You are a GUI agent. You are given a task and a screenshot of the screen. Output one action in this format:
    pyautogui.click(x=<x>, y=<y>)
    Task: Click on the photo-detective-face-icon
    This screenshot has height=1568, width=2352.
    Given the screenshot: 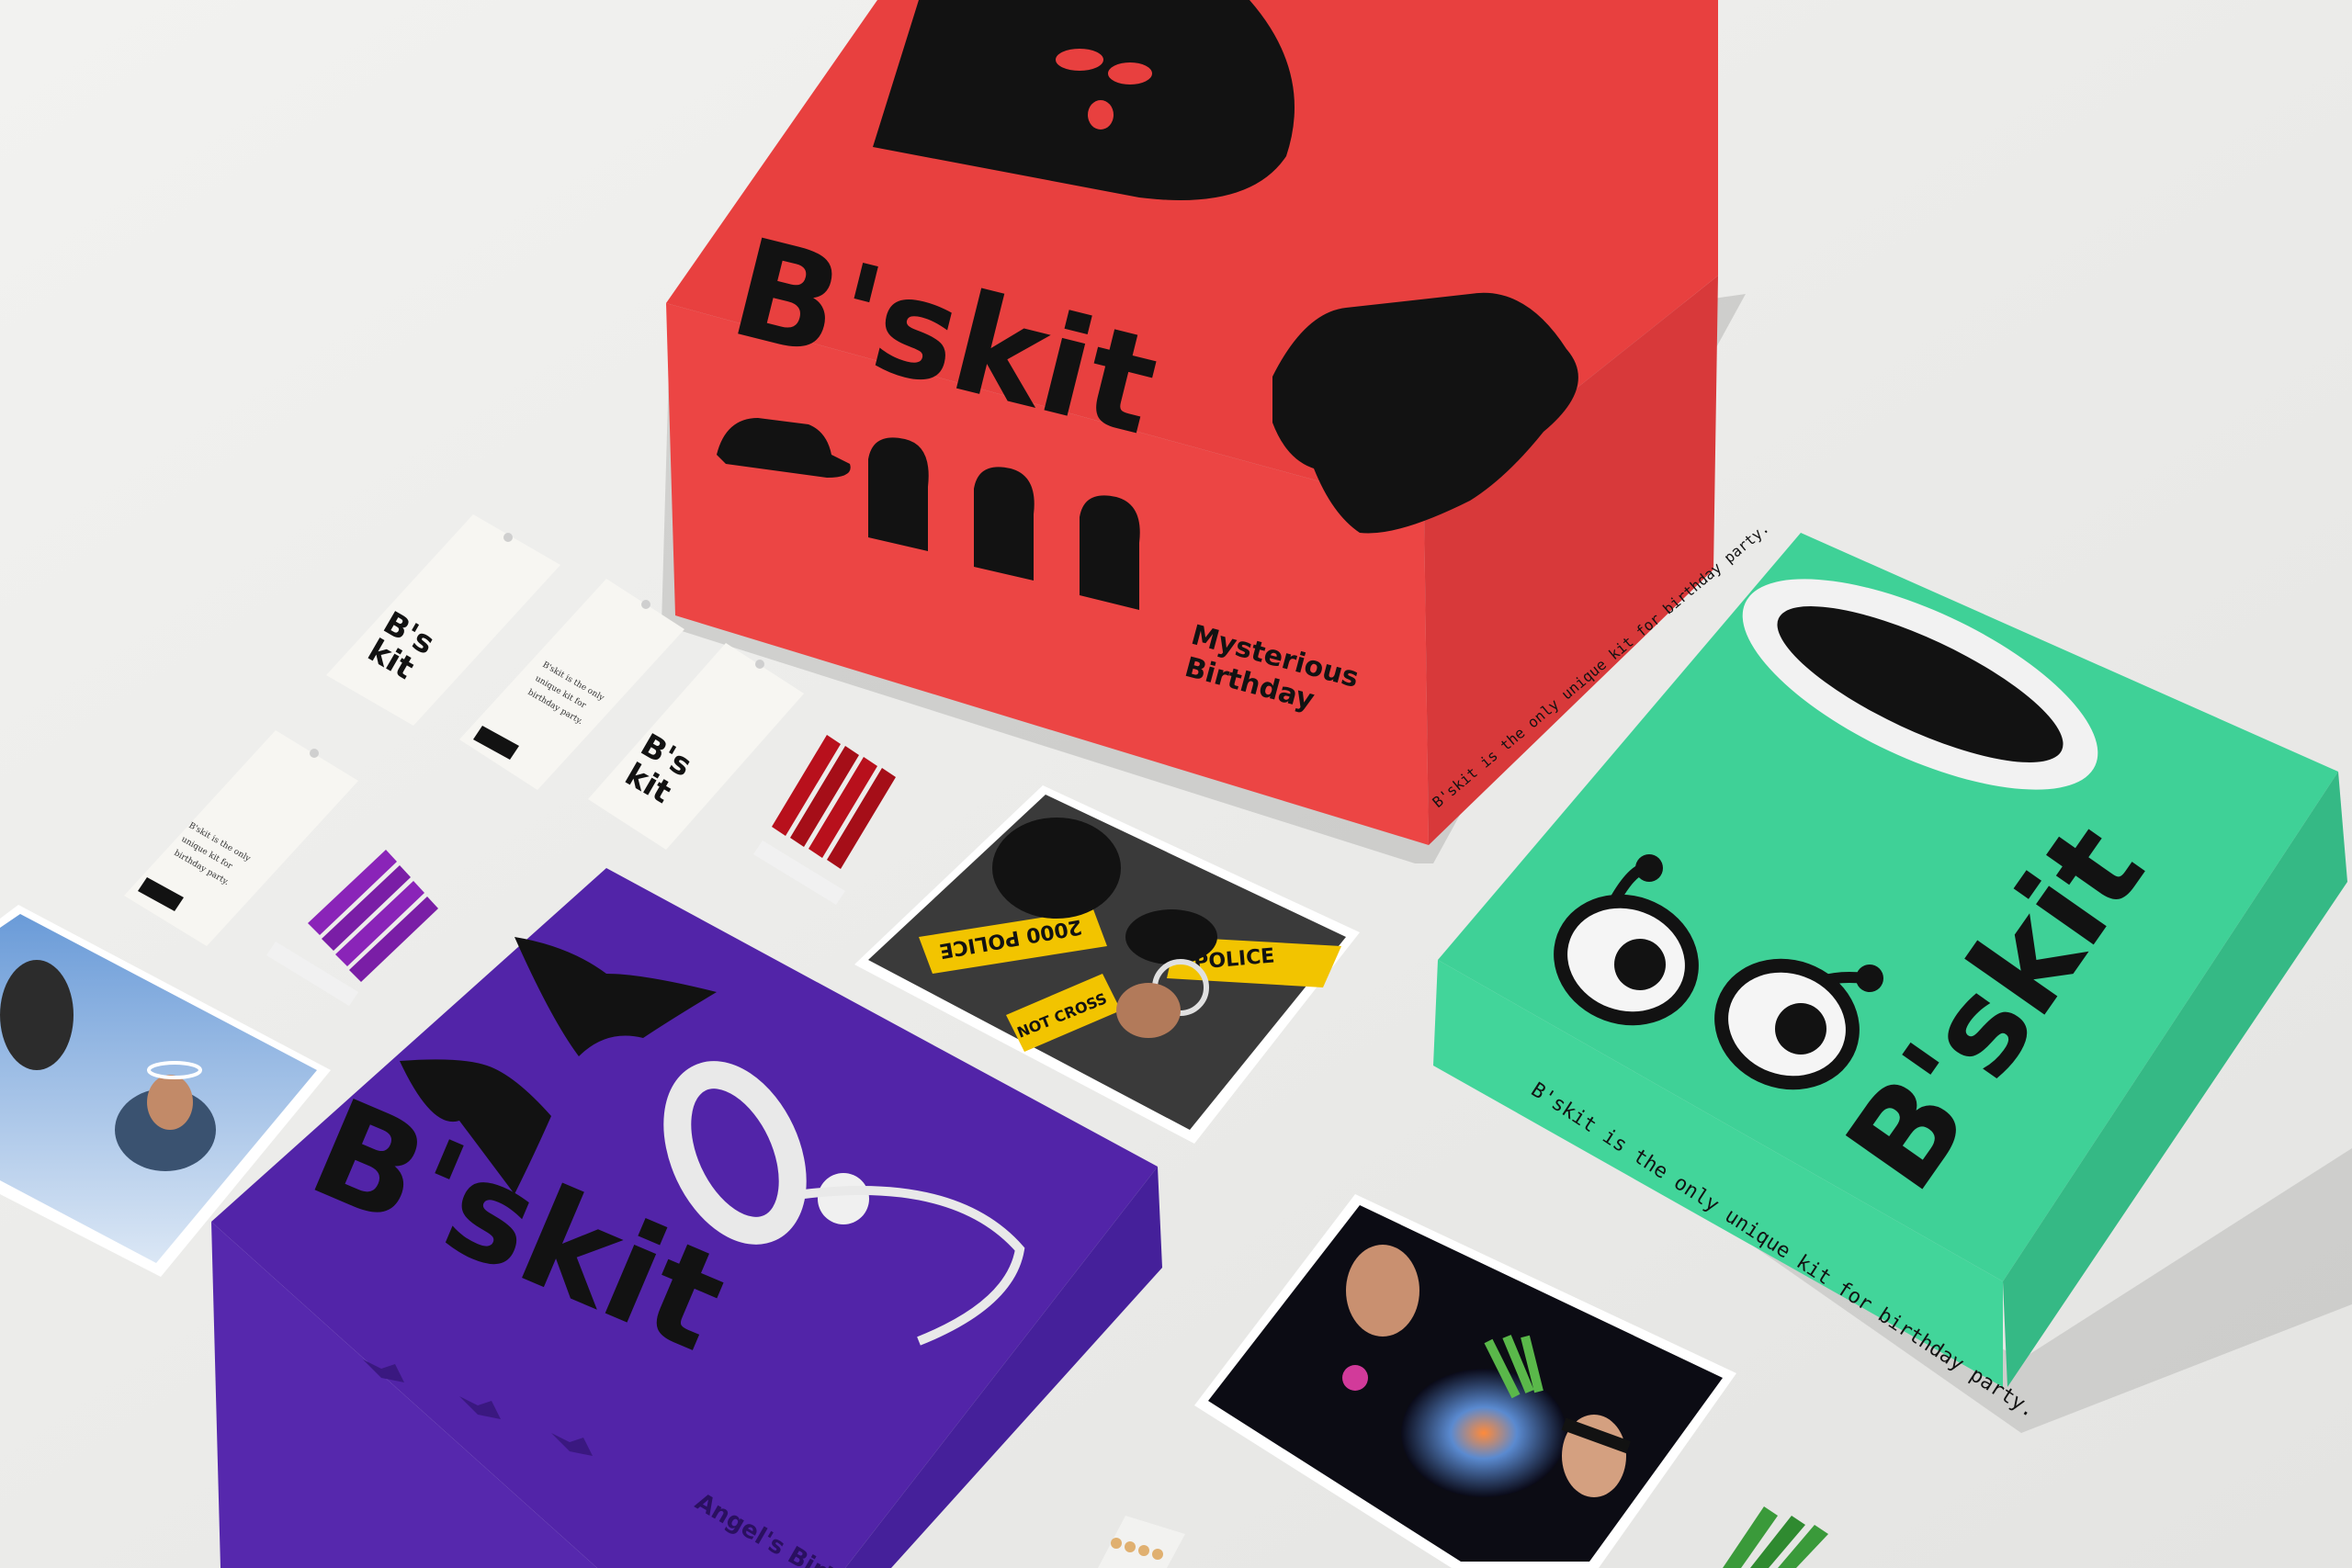 What is the action you would take?
    pyautogui.click(x=1149, y=1011)
    